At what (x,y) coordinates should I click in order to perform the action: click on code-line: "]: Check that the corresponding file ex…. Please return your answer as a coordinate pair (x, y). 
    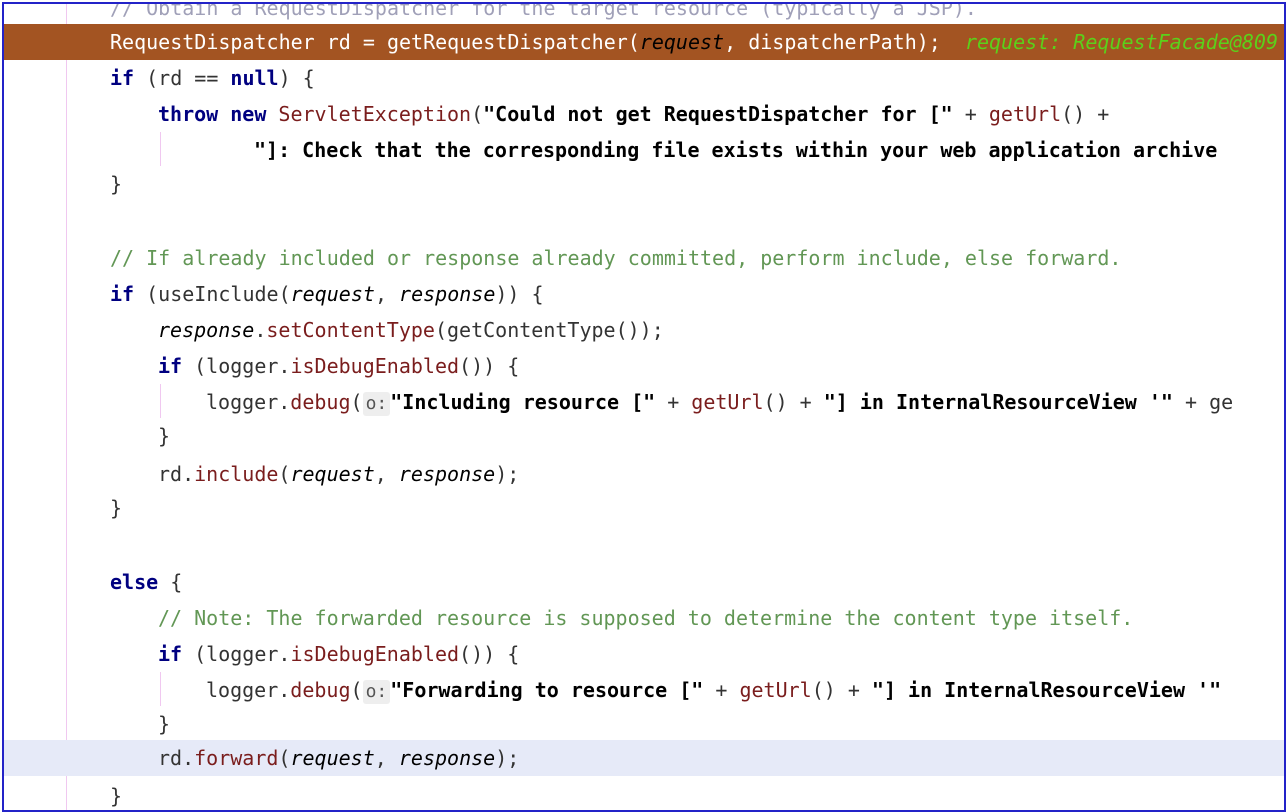
    Looking at the image, I should click on (644, 150).